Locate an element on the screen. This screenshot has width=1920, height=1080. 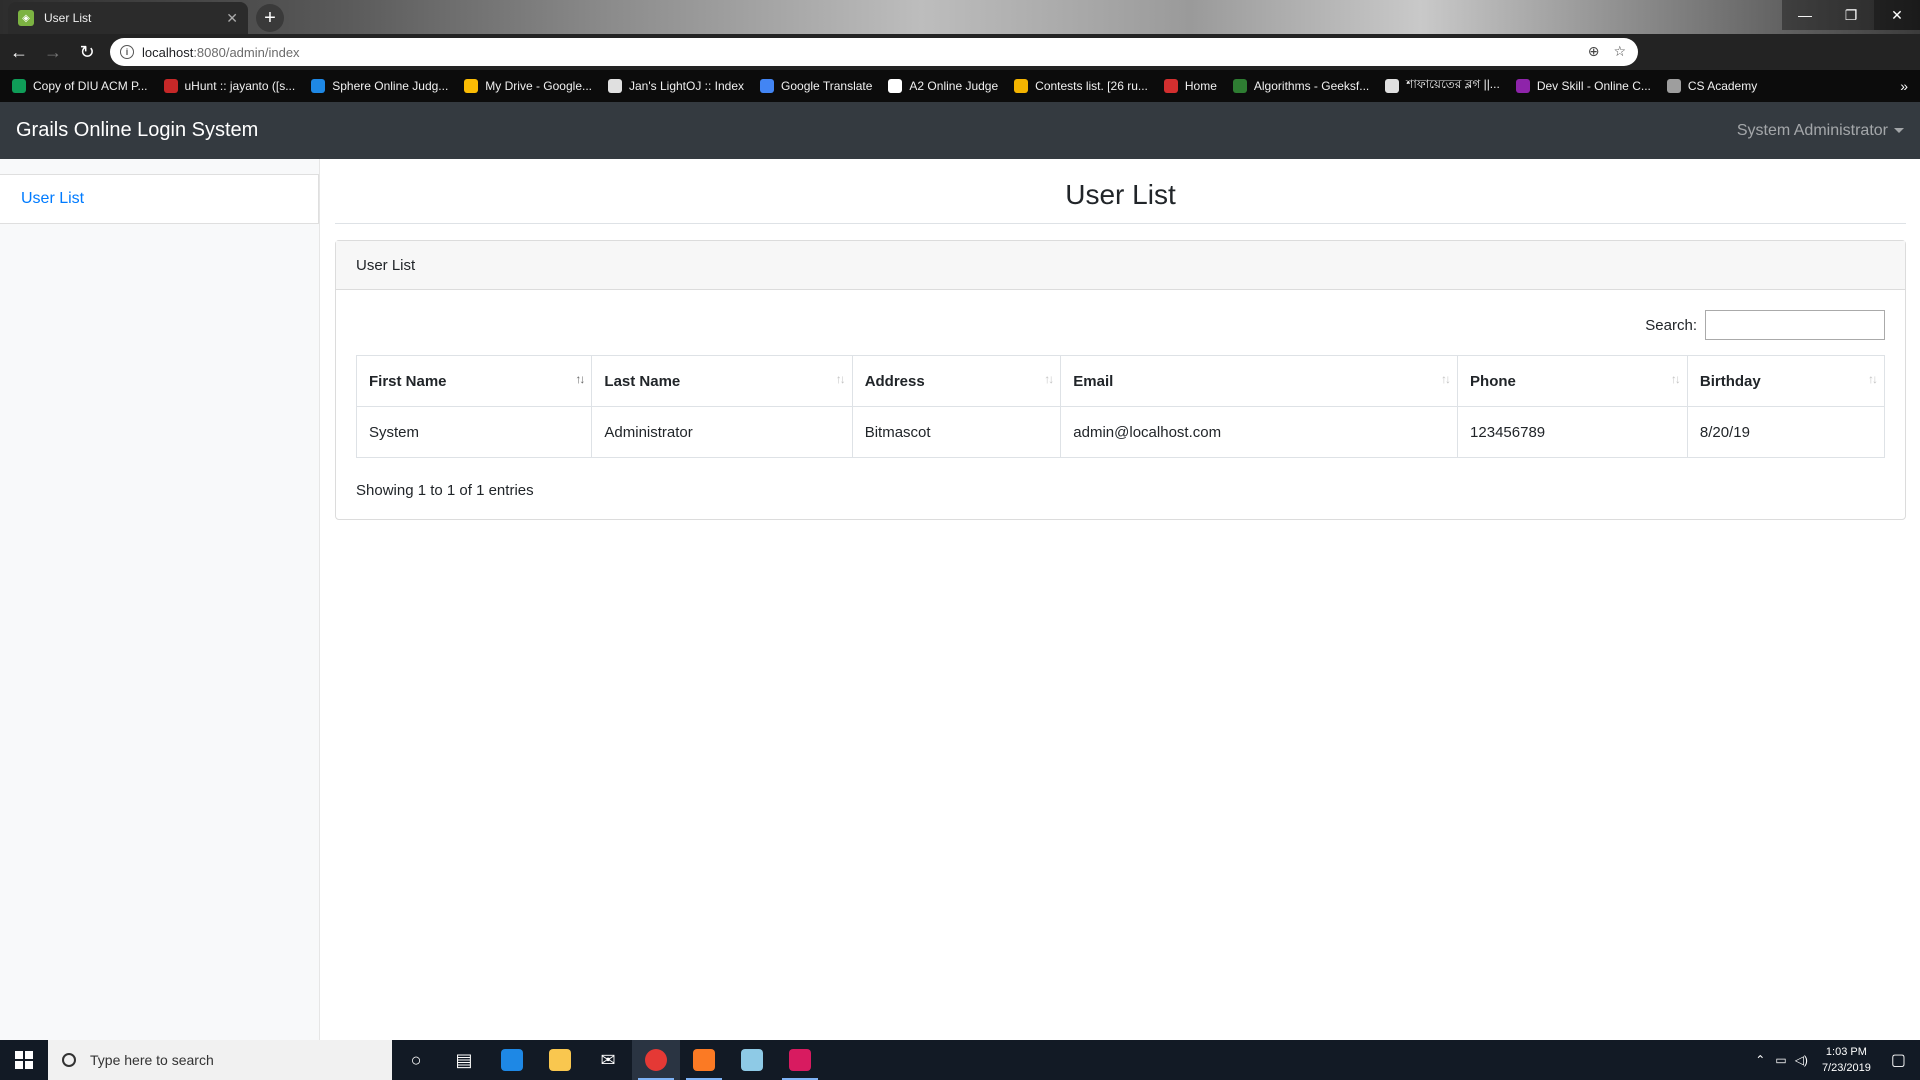
column-header: Last Name ↑↓ is located at coordinates (722, 381).